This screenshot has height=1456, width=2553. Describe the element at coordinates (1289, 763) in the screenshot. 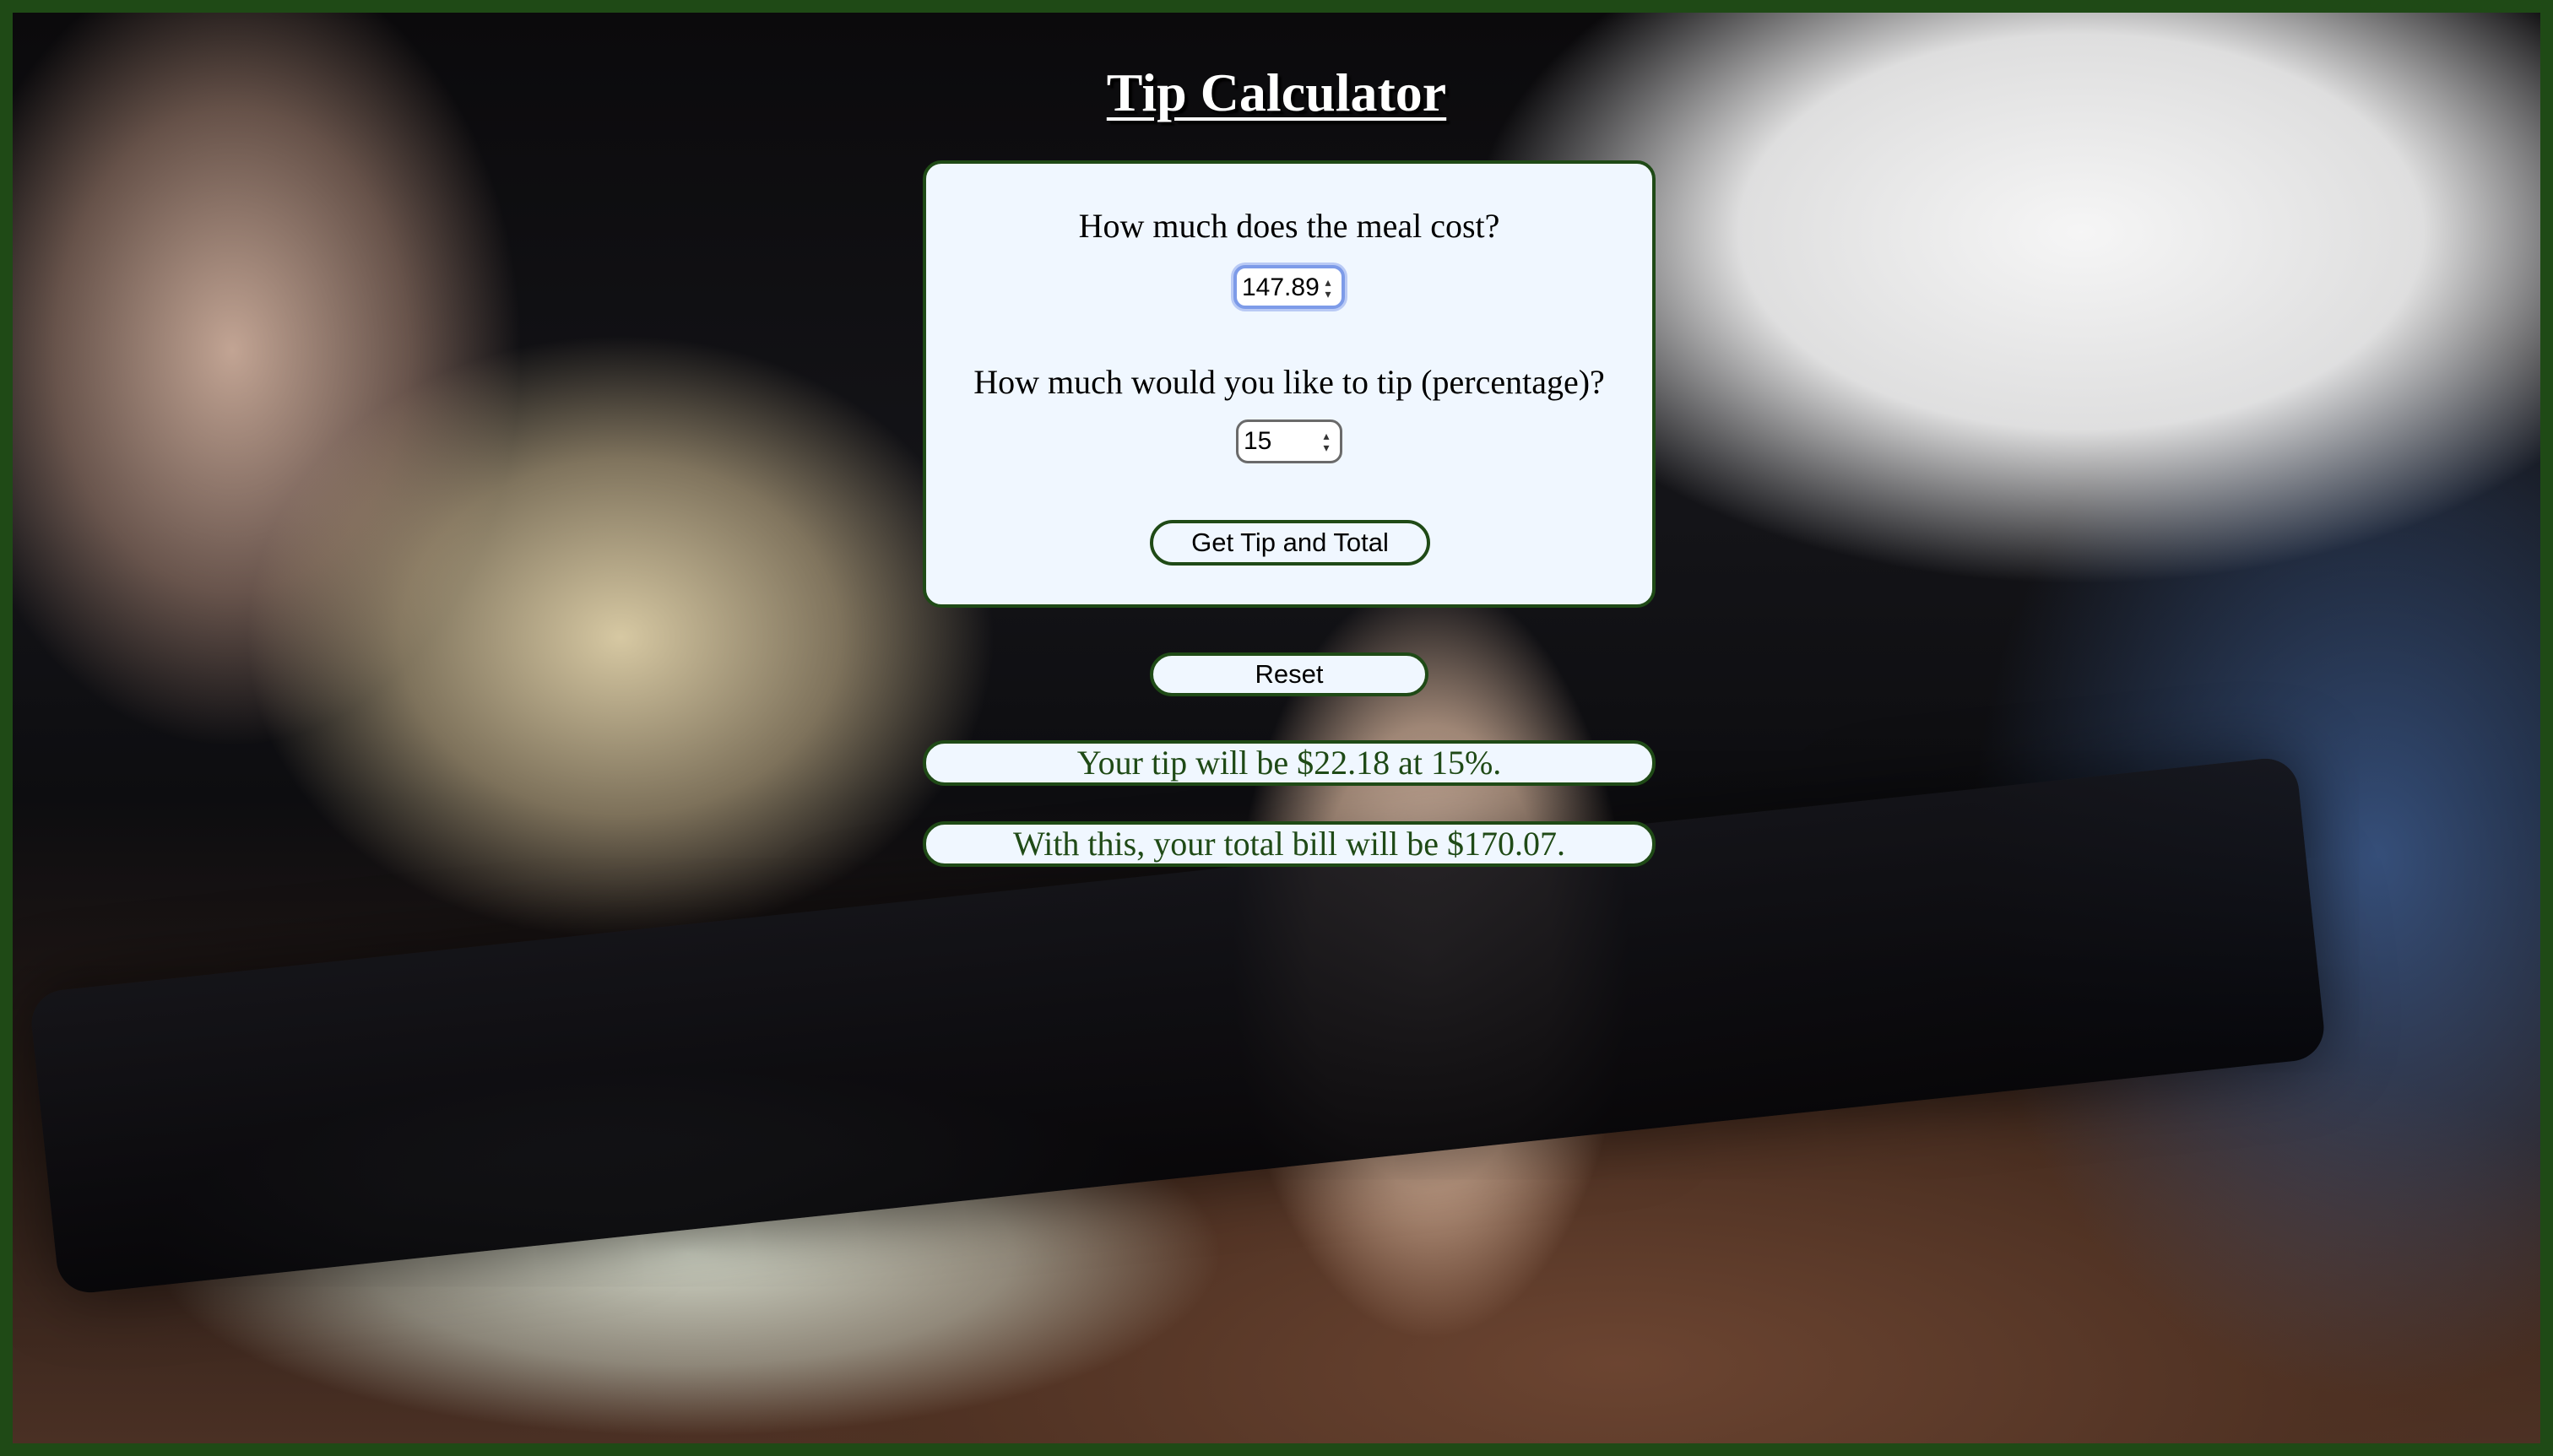

I see `tip-result-text: Your tip will be $22.18 at 15%.` at that location.